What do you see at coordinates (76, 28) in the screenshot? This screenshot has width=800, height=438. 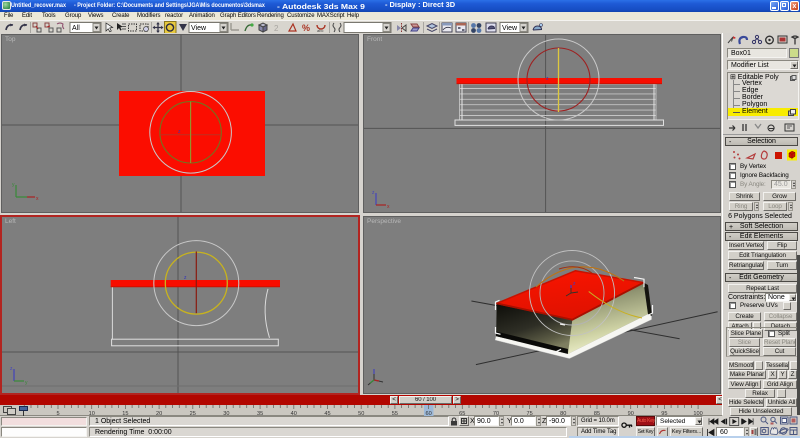 I see `svg-text: All` at bounding box center [76, 28].